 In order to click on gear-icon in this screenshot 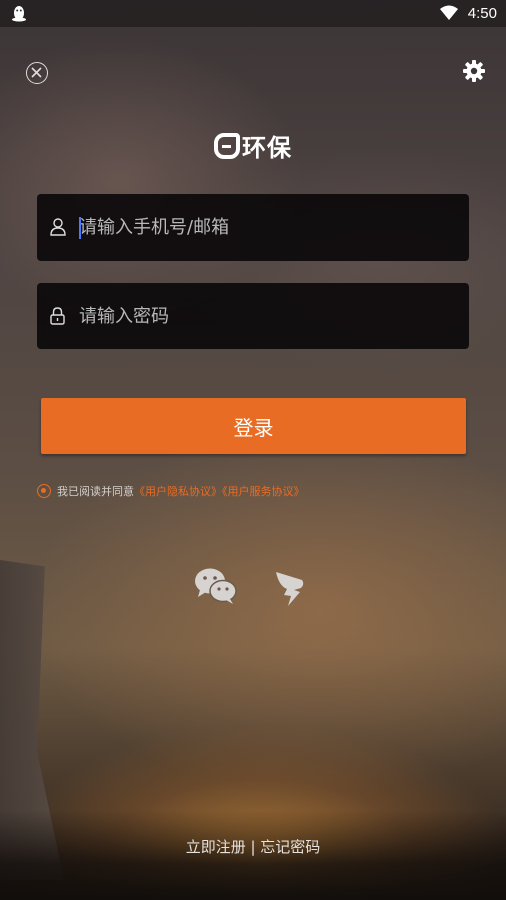, I will do `click(474, 71)`.